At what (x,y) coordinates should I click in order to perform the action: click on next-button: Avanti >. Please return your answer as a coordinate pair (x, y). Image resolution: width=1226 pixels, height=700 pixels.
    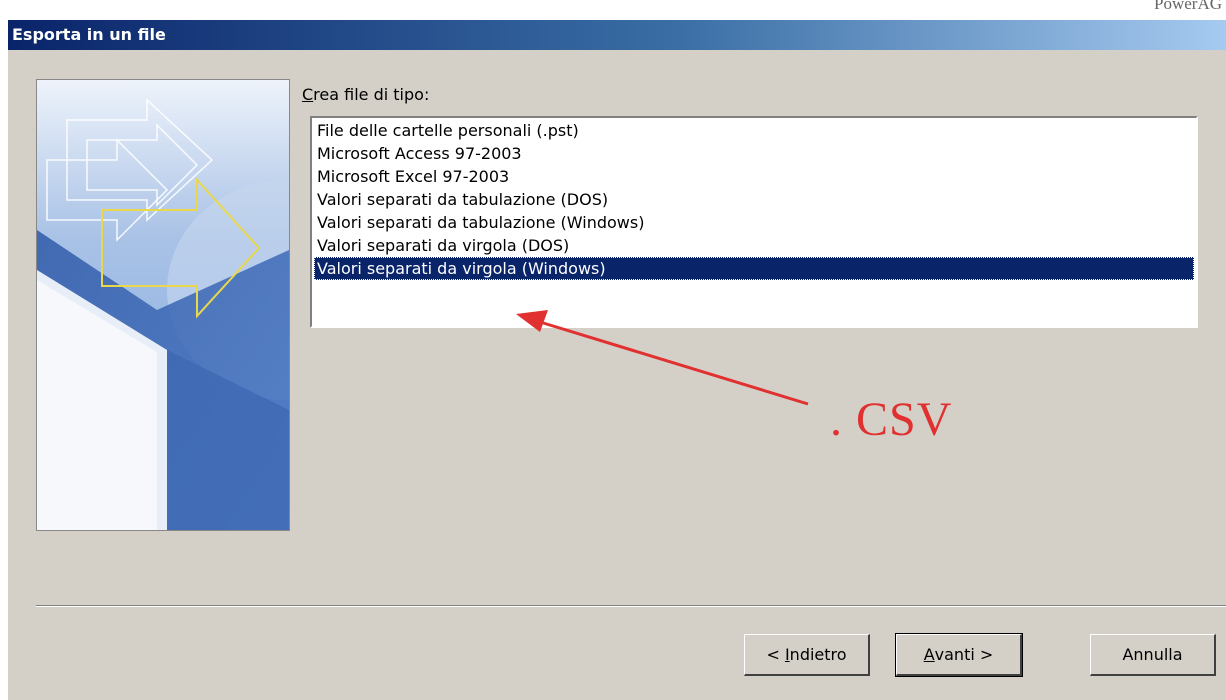
    Looking at the image, I should click on (959, 655).